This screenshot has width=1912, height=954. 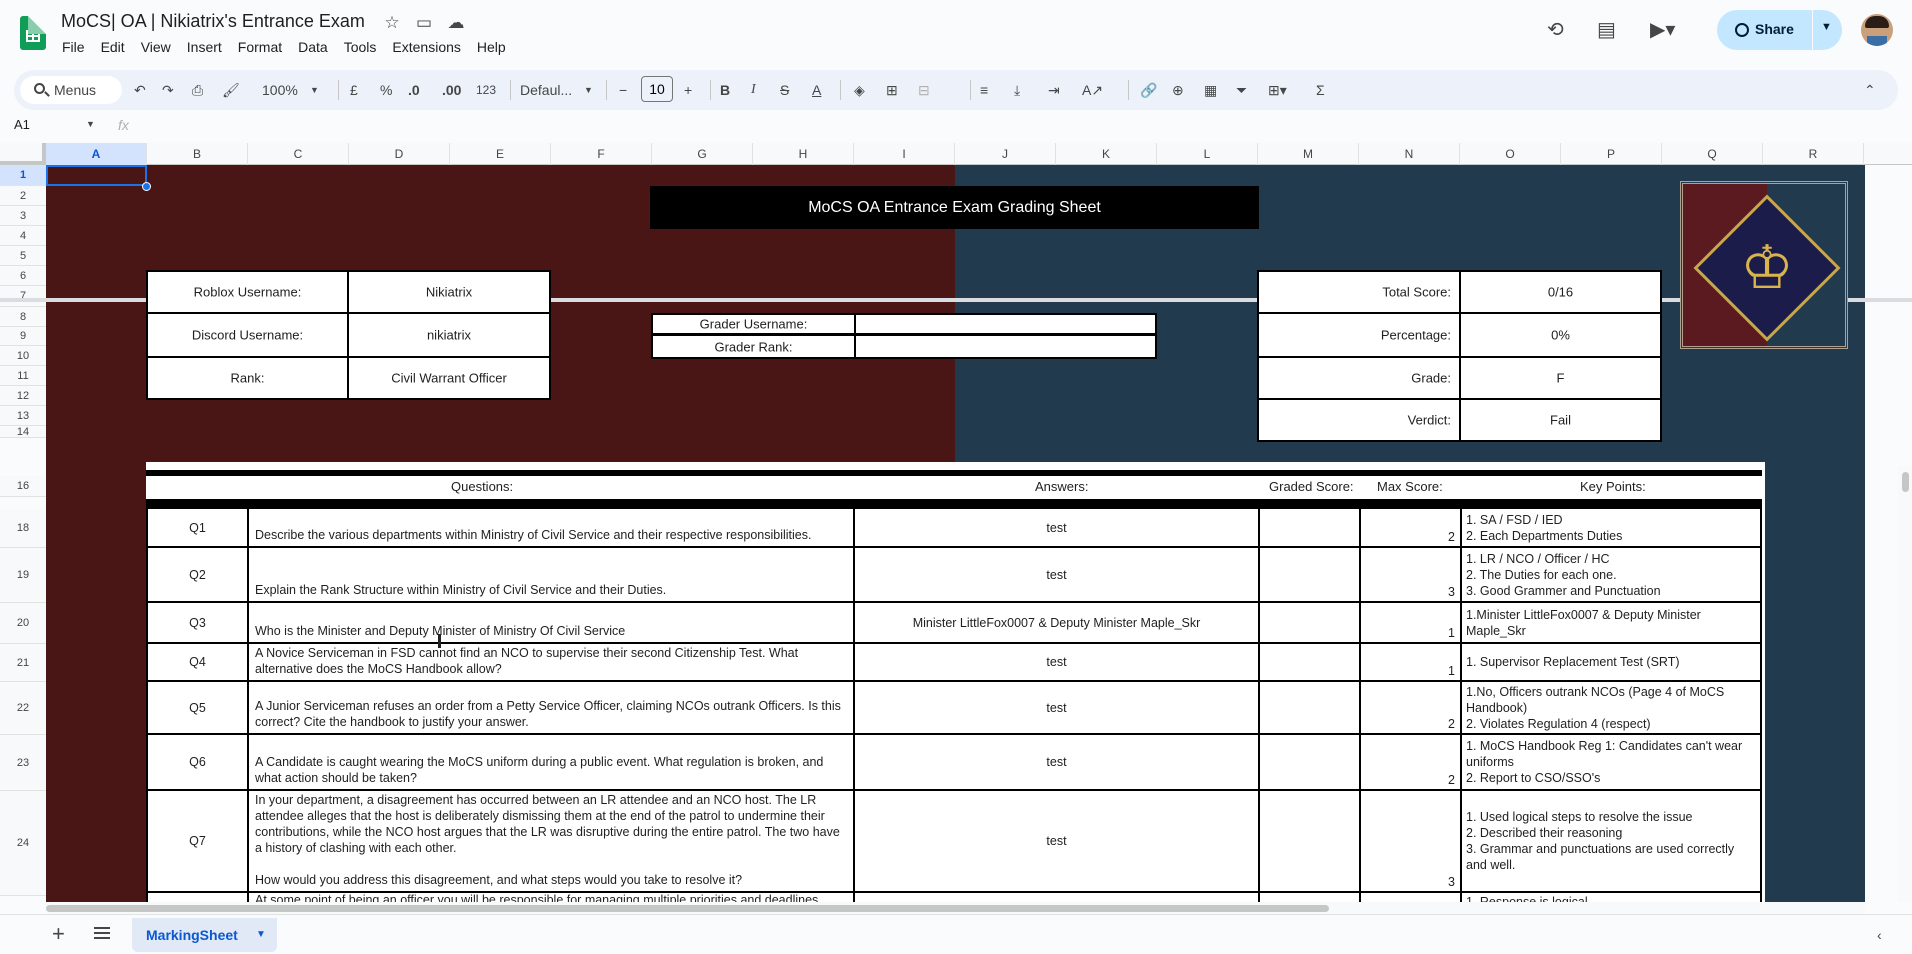 I want to click on row-header-1: 1, so click(x=23, y=175).